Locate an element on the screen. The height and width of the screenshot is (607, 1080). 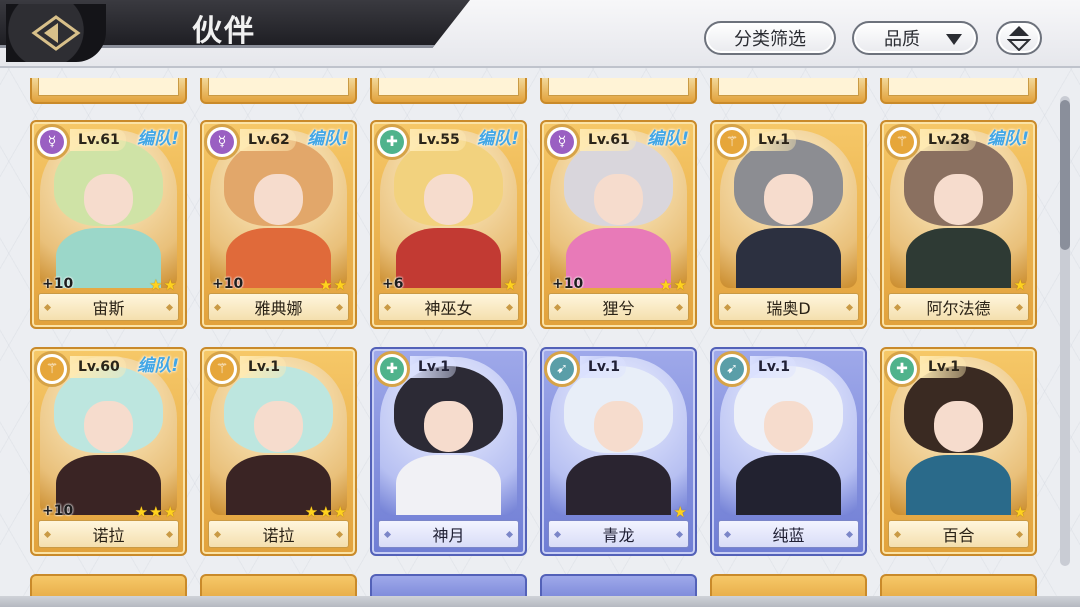
character-name: 神巫女 is located at coordinates (448, 307).